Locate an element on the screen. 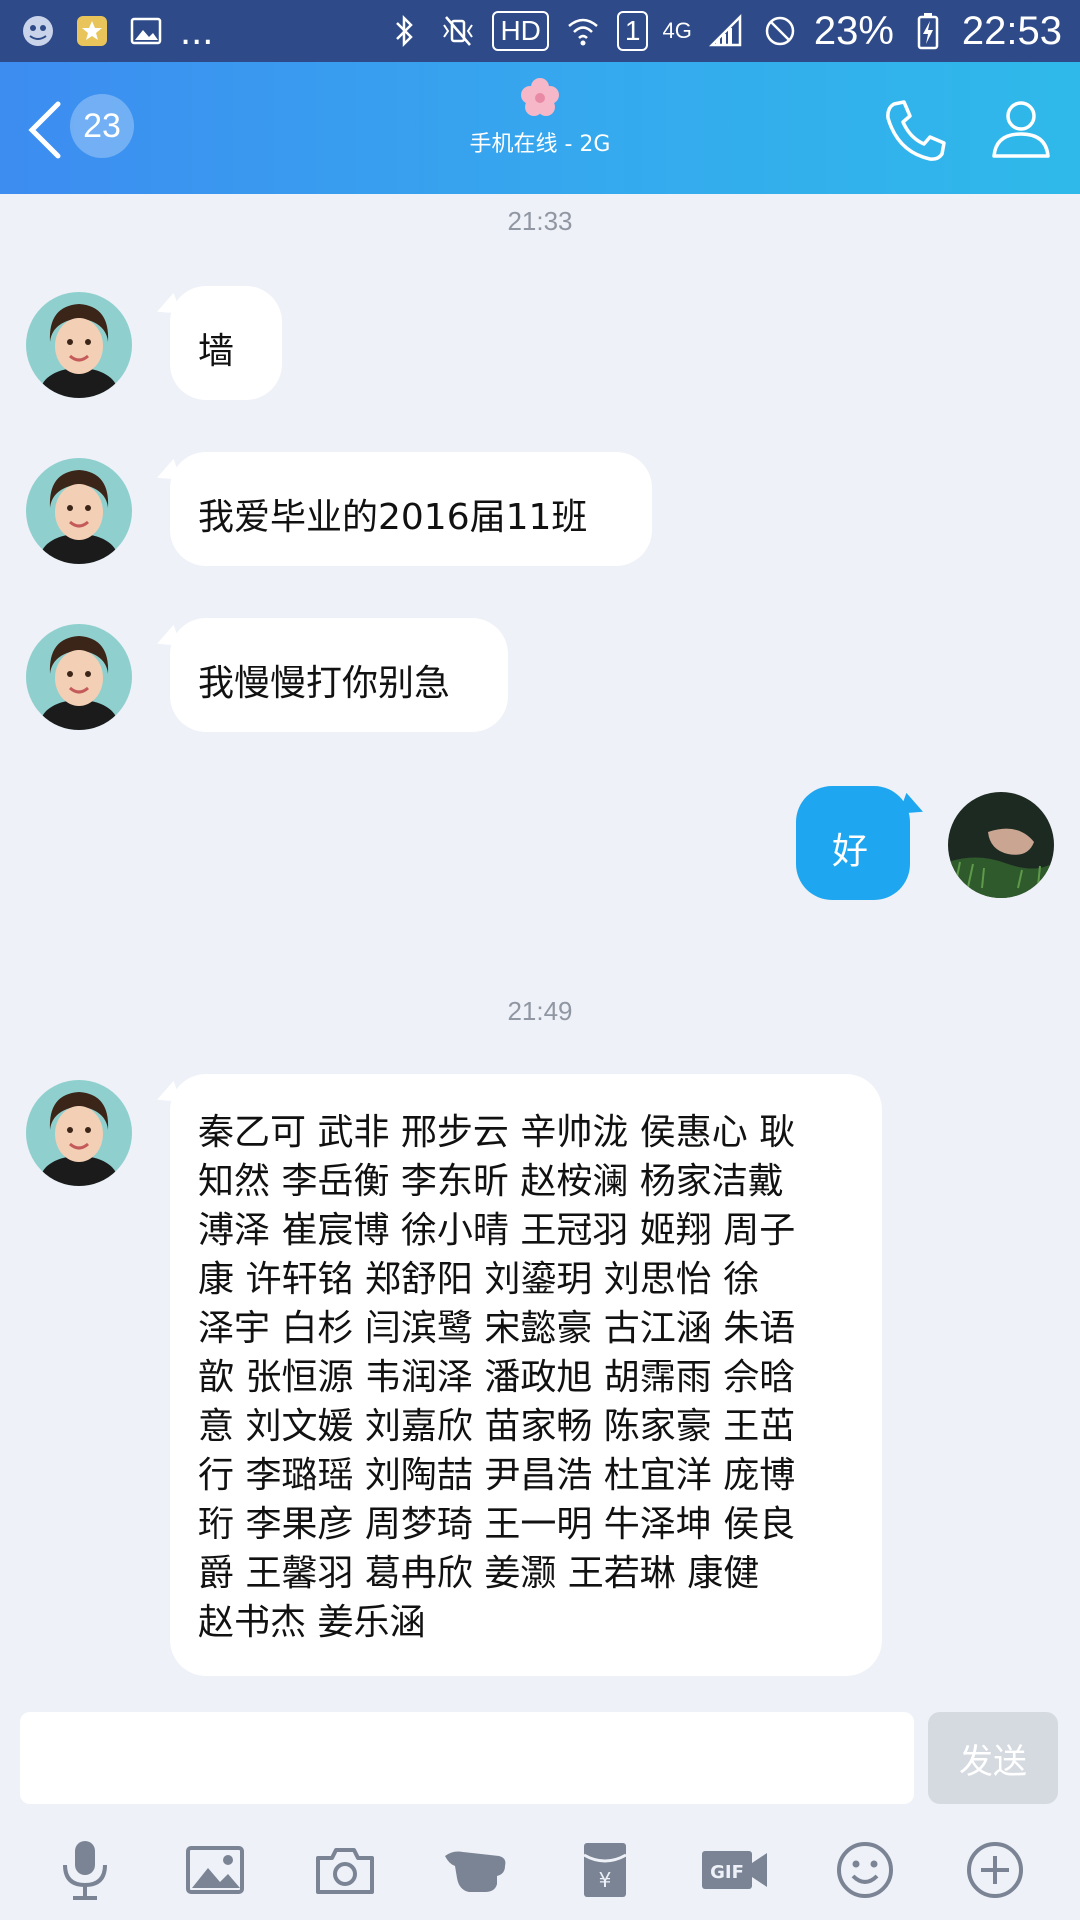 This screenshot has width=1080, height=1920. message-bubble: 墙 is located at coordinates (226, 343).